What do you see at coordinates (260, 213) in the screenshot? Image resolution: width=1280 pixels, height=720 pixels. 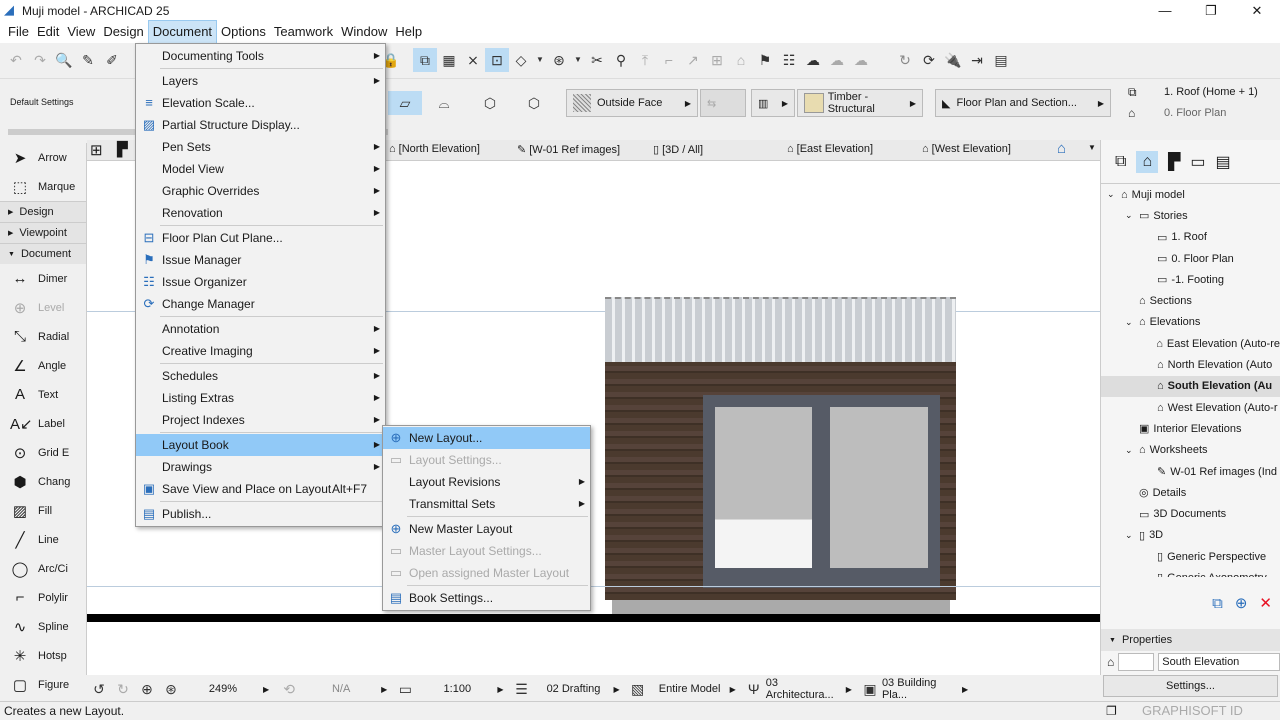 I see `menu-item-renovation: Renovation ▶` at bounding box center [260, 213].